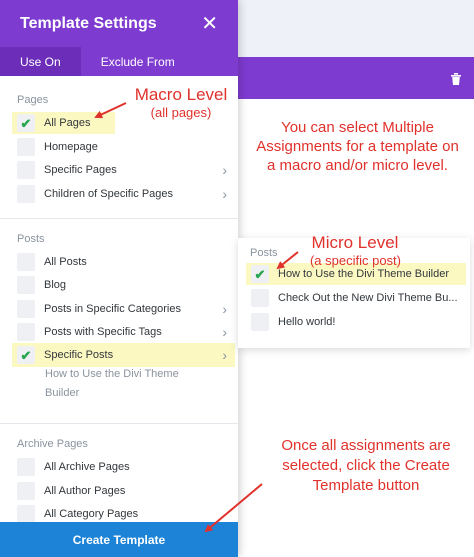  What do you see at coordinates (287, 260) in the screenshot?
I see `micro-arrow` at bounding box center [287, 260].